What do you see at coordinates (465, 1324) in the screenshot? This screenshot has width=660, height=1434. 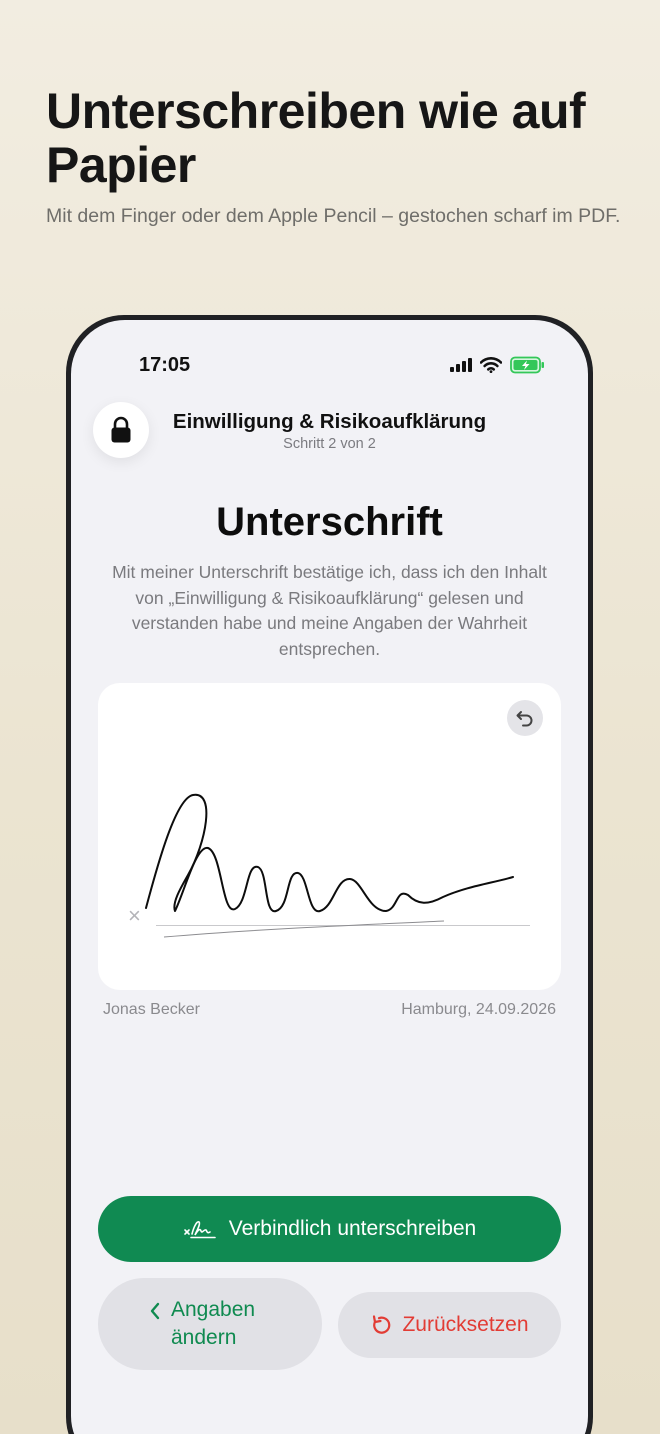 I see `reset-button-label: Zurücksetzen` at bounding box center [465, 1324].